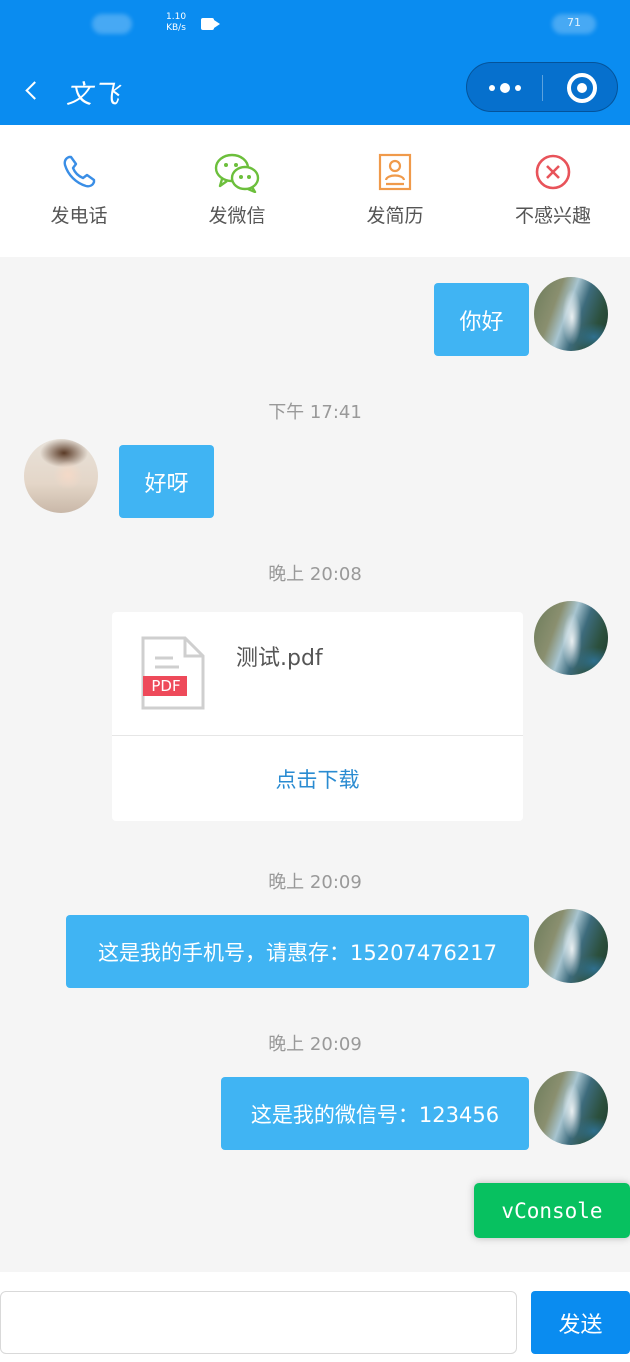  I want to click on message-bubble: 好呀, so click(166, 481).